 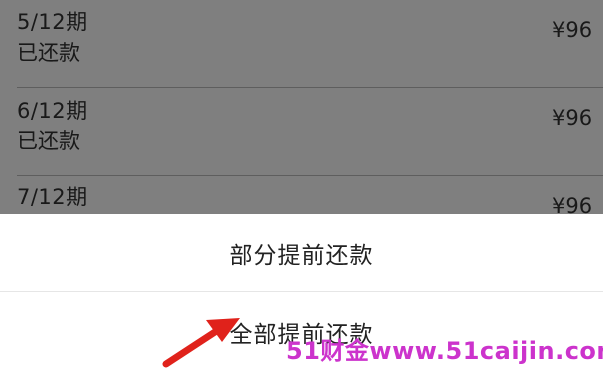 What do you see at coordinates (201, 343) in the screenshot?
I see `red-arrow-icon` at bounding box center [201, 343].